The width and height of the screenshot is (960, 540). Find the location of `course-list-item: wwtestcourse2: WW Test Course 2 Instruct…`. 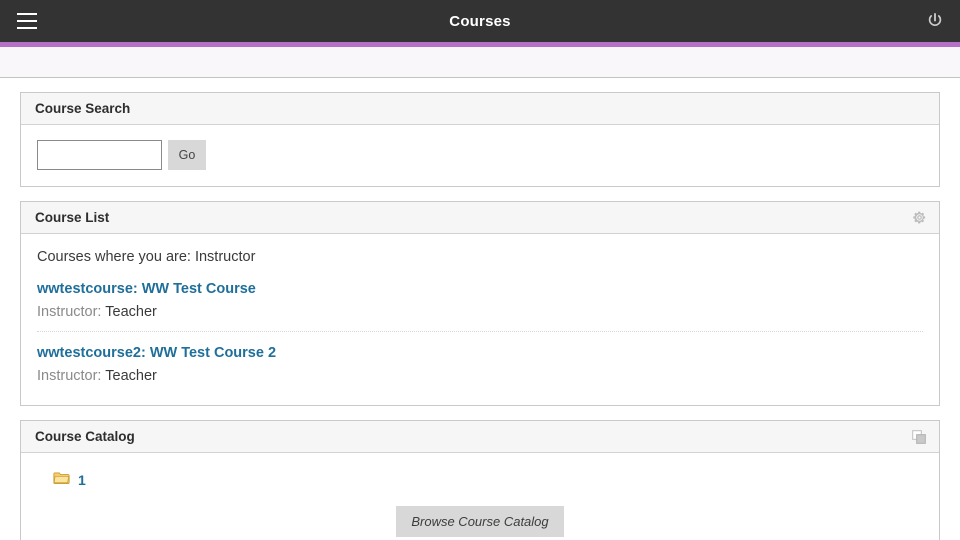

course-list-item: wwtestcourse2: WW Test Course 2 Instruct… is located at coordinates (480, 366).